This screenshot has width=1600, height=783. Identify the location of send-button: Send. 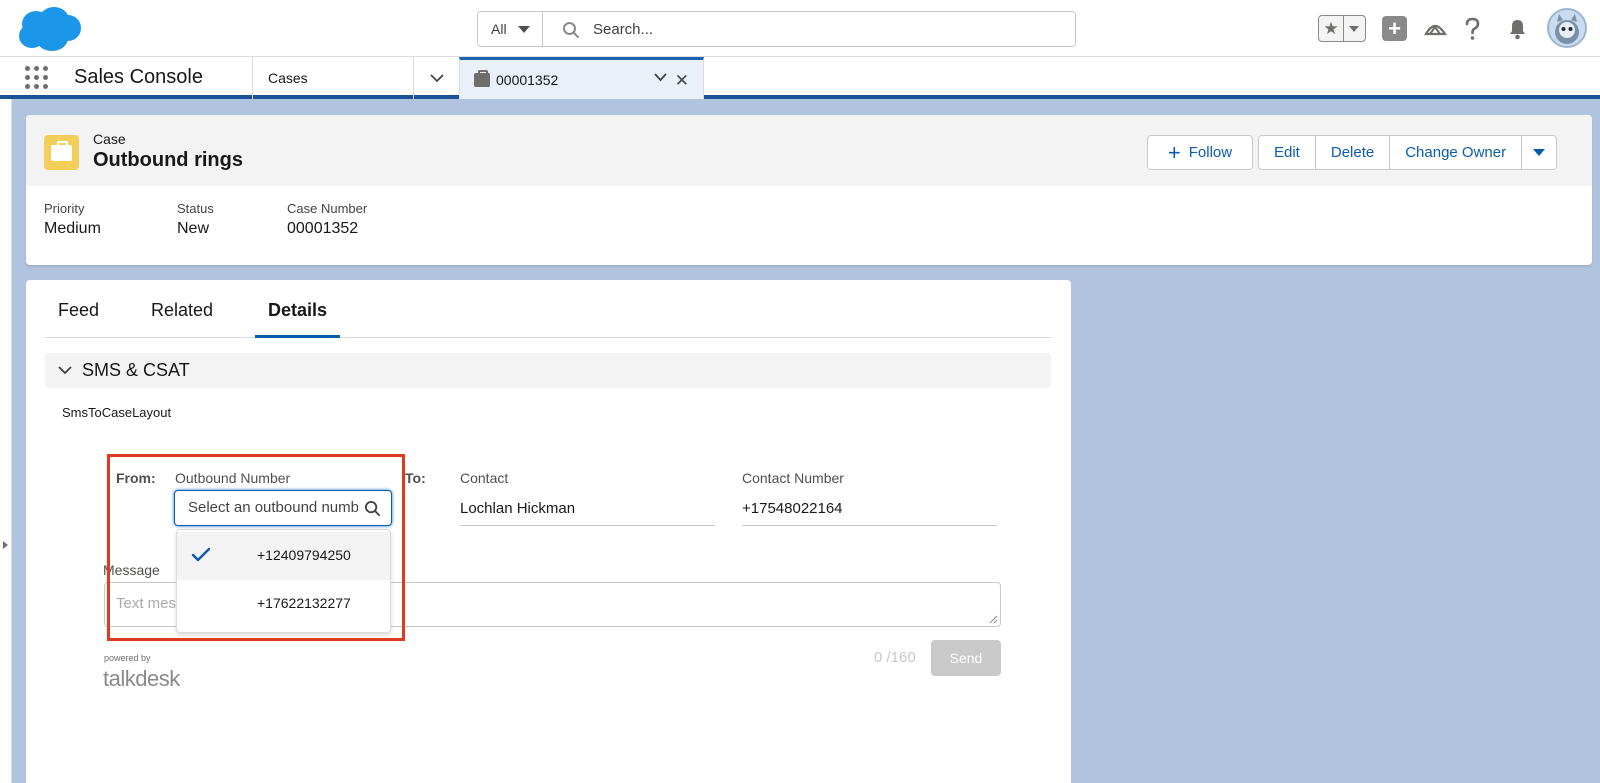
(966, 658).